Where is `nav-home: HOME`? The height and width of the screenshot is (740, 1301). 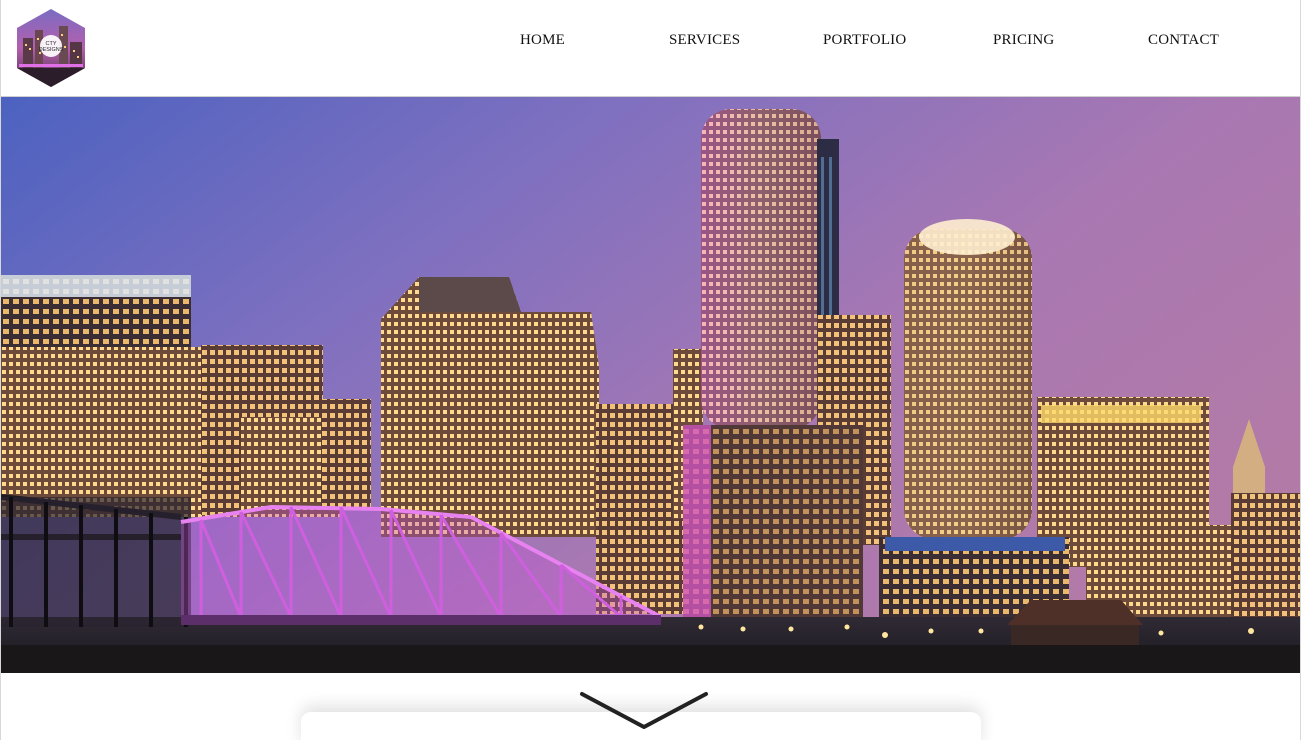 nav-home: HOME is located at coordinates (542, 40).